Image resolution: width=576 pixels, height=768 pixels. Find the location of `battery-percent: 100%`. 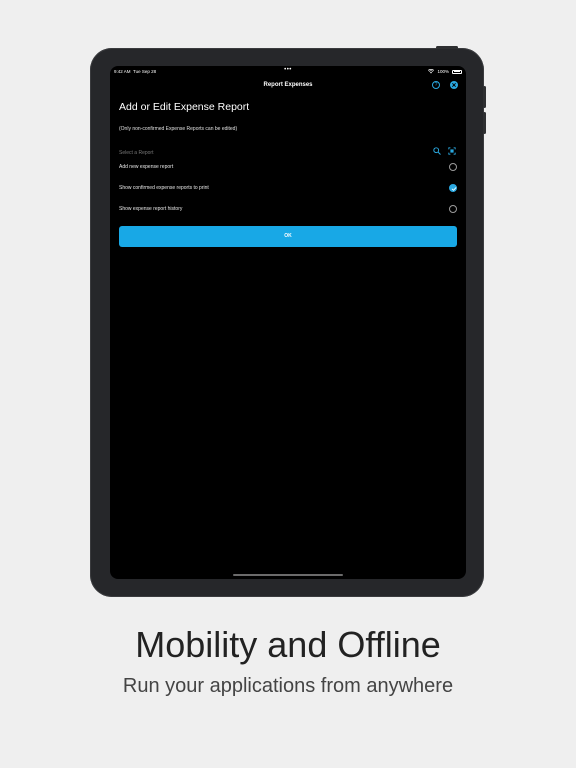

battery-percent: 100% is located at coordinates (443, 71).